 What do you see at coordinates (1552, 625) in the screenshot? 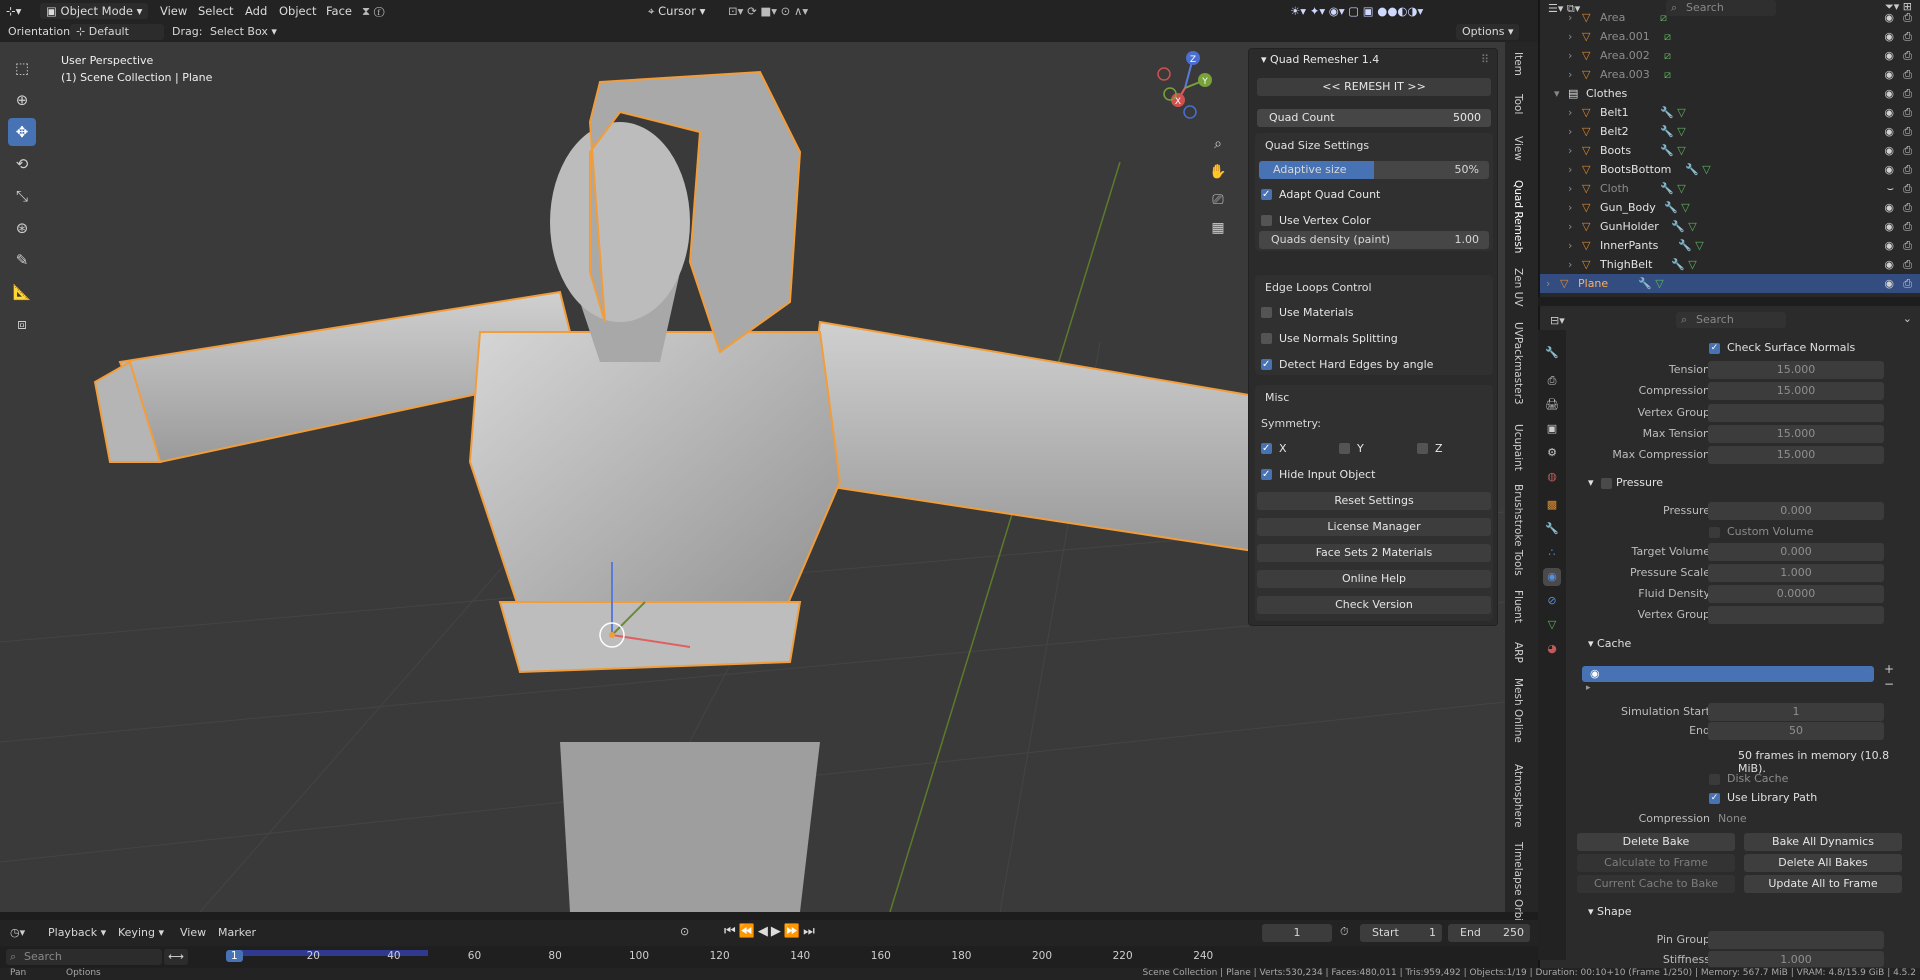
I see `data-props-icon: ▽` at bounding box center [1552, 625].